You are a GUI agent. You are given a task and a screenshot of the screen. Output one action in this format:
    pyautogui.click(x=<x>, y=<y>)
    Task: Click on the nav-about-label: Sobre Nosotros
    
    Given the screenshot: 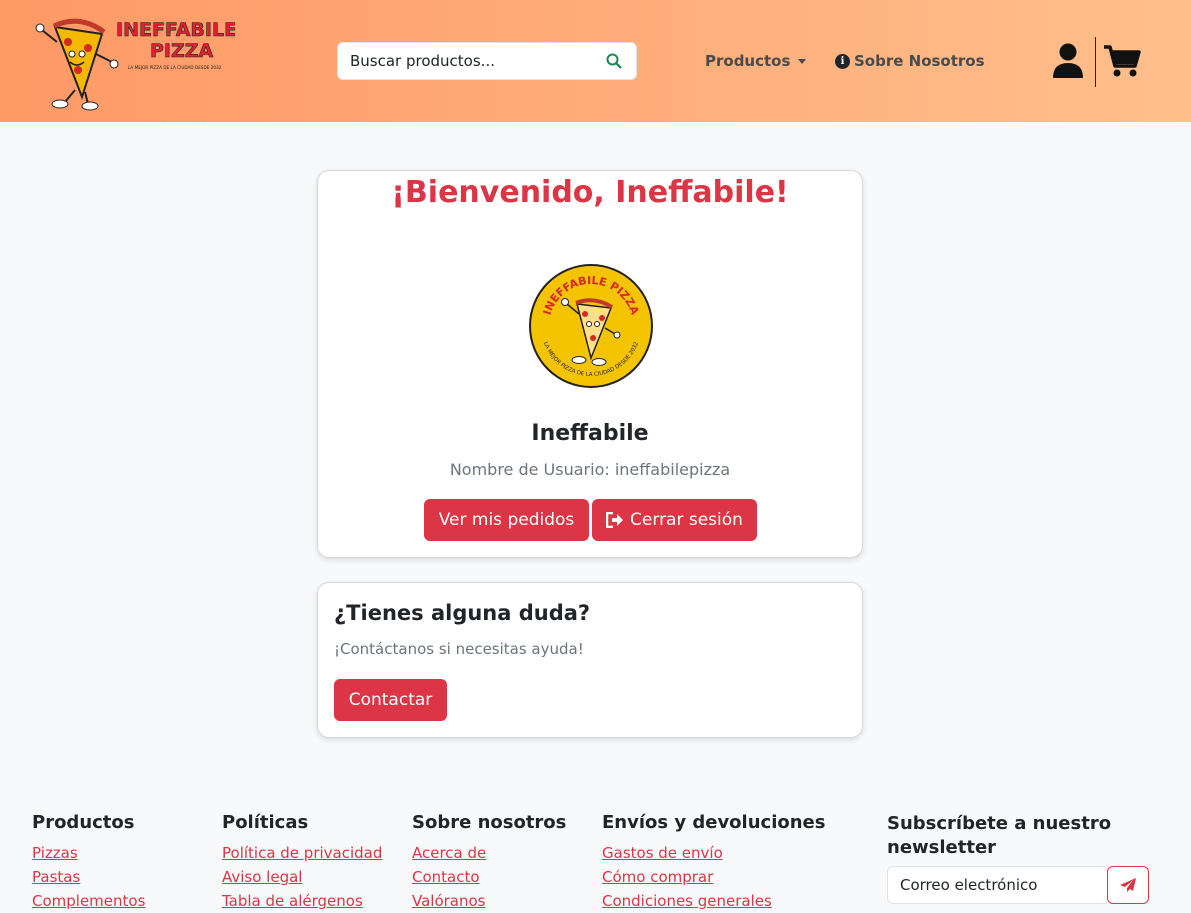 What is the action you would take?
    pyautogui.click(x=919, y=61)
    